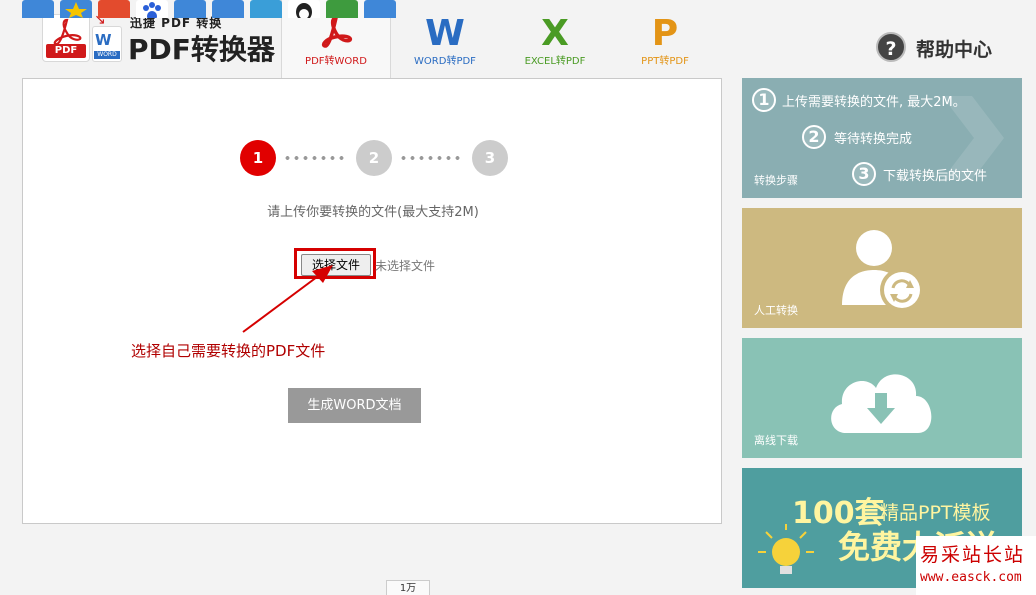 The image size is (1036, 595). What do you see at coordinates (336, 61) in the screenshot?
I see `tab-label: PDF转WORD` at bounding box center [336, 61].